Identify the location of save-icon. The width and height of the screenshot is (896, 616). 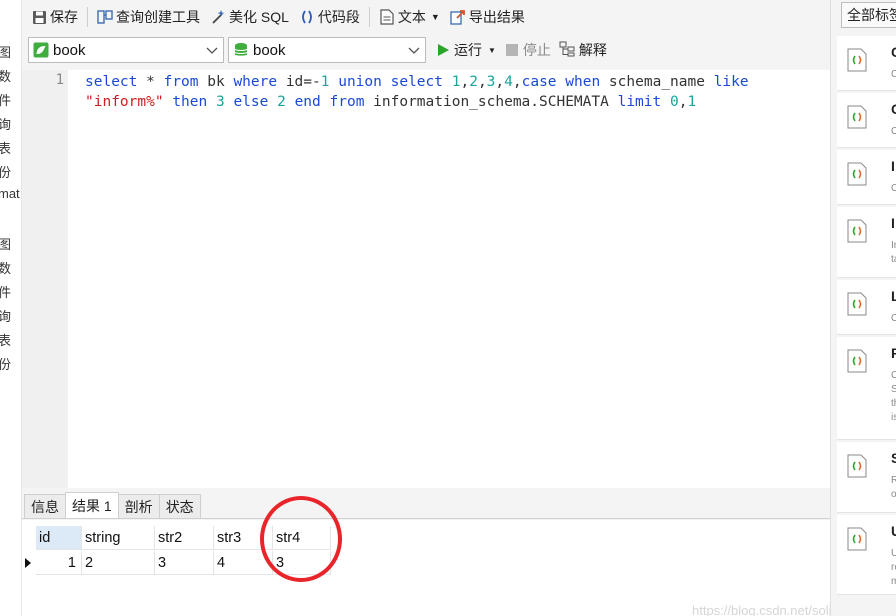
(39, 17).